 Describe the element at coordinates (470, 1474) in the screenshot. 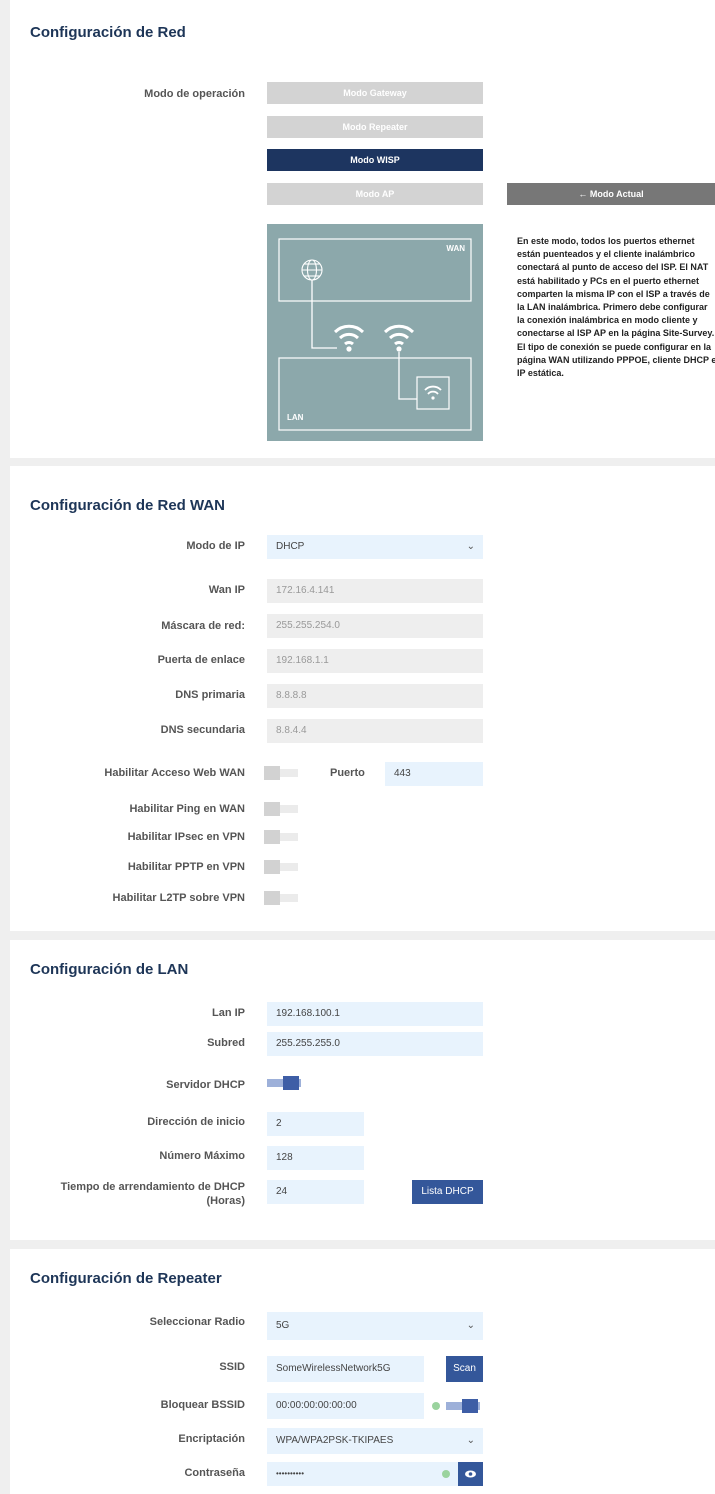

I see `eye-icon` at that location.